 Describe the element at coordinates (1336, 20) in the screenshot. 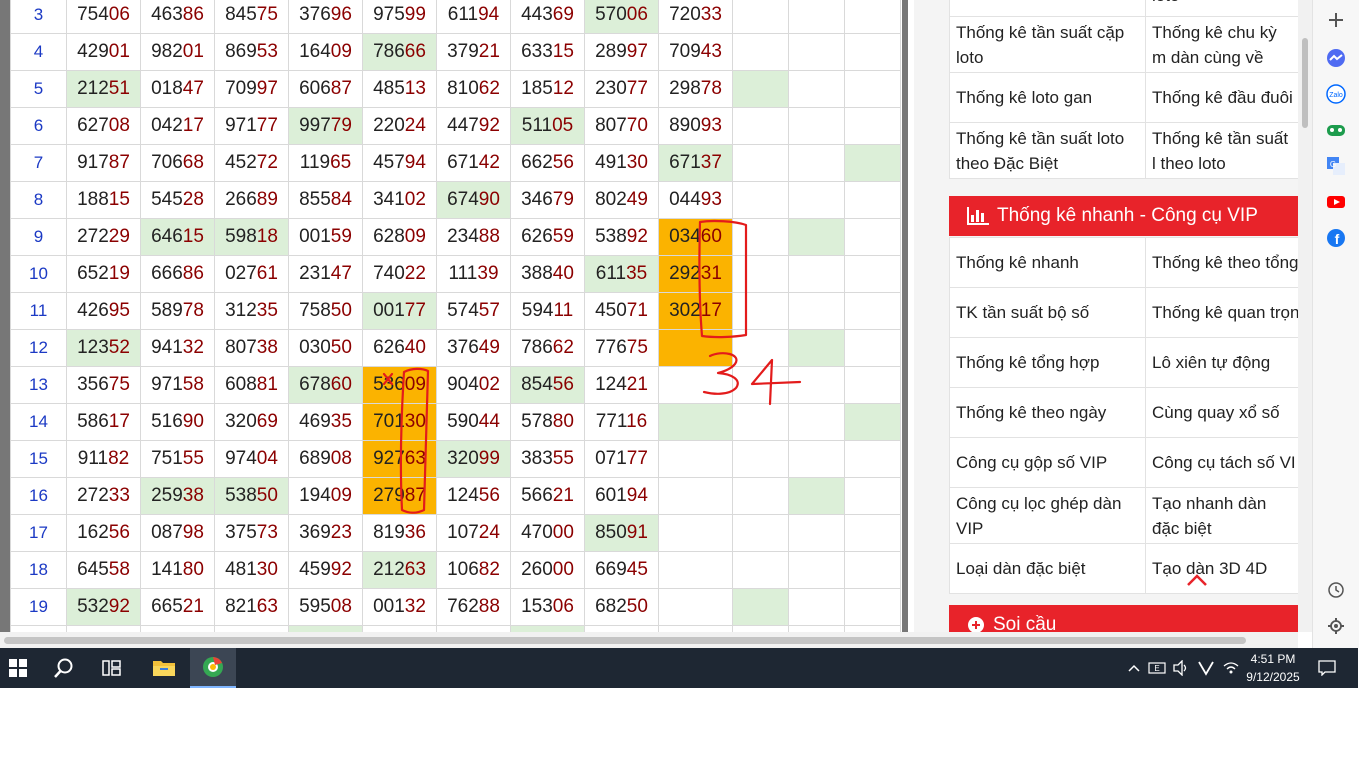

I see `add-icon` at that location.